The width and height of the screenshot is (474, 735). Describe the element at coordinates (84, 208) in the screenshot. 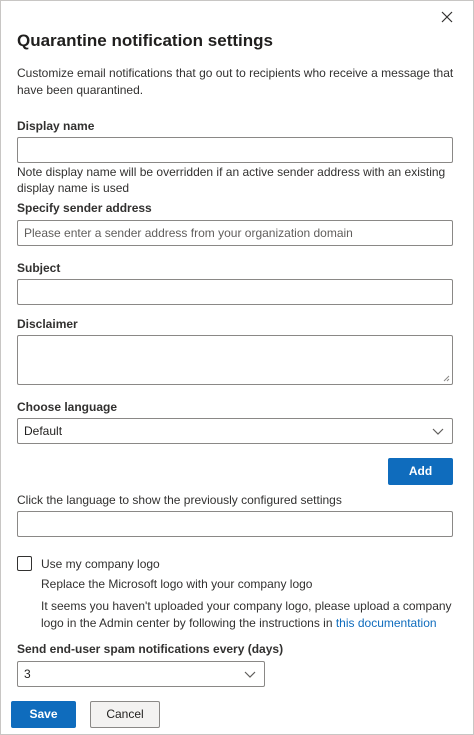

I see `sender-address-label: Specify sender address` at that location.